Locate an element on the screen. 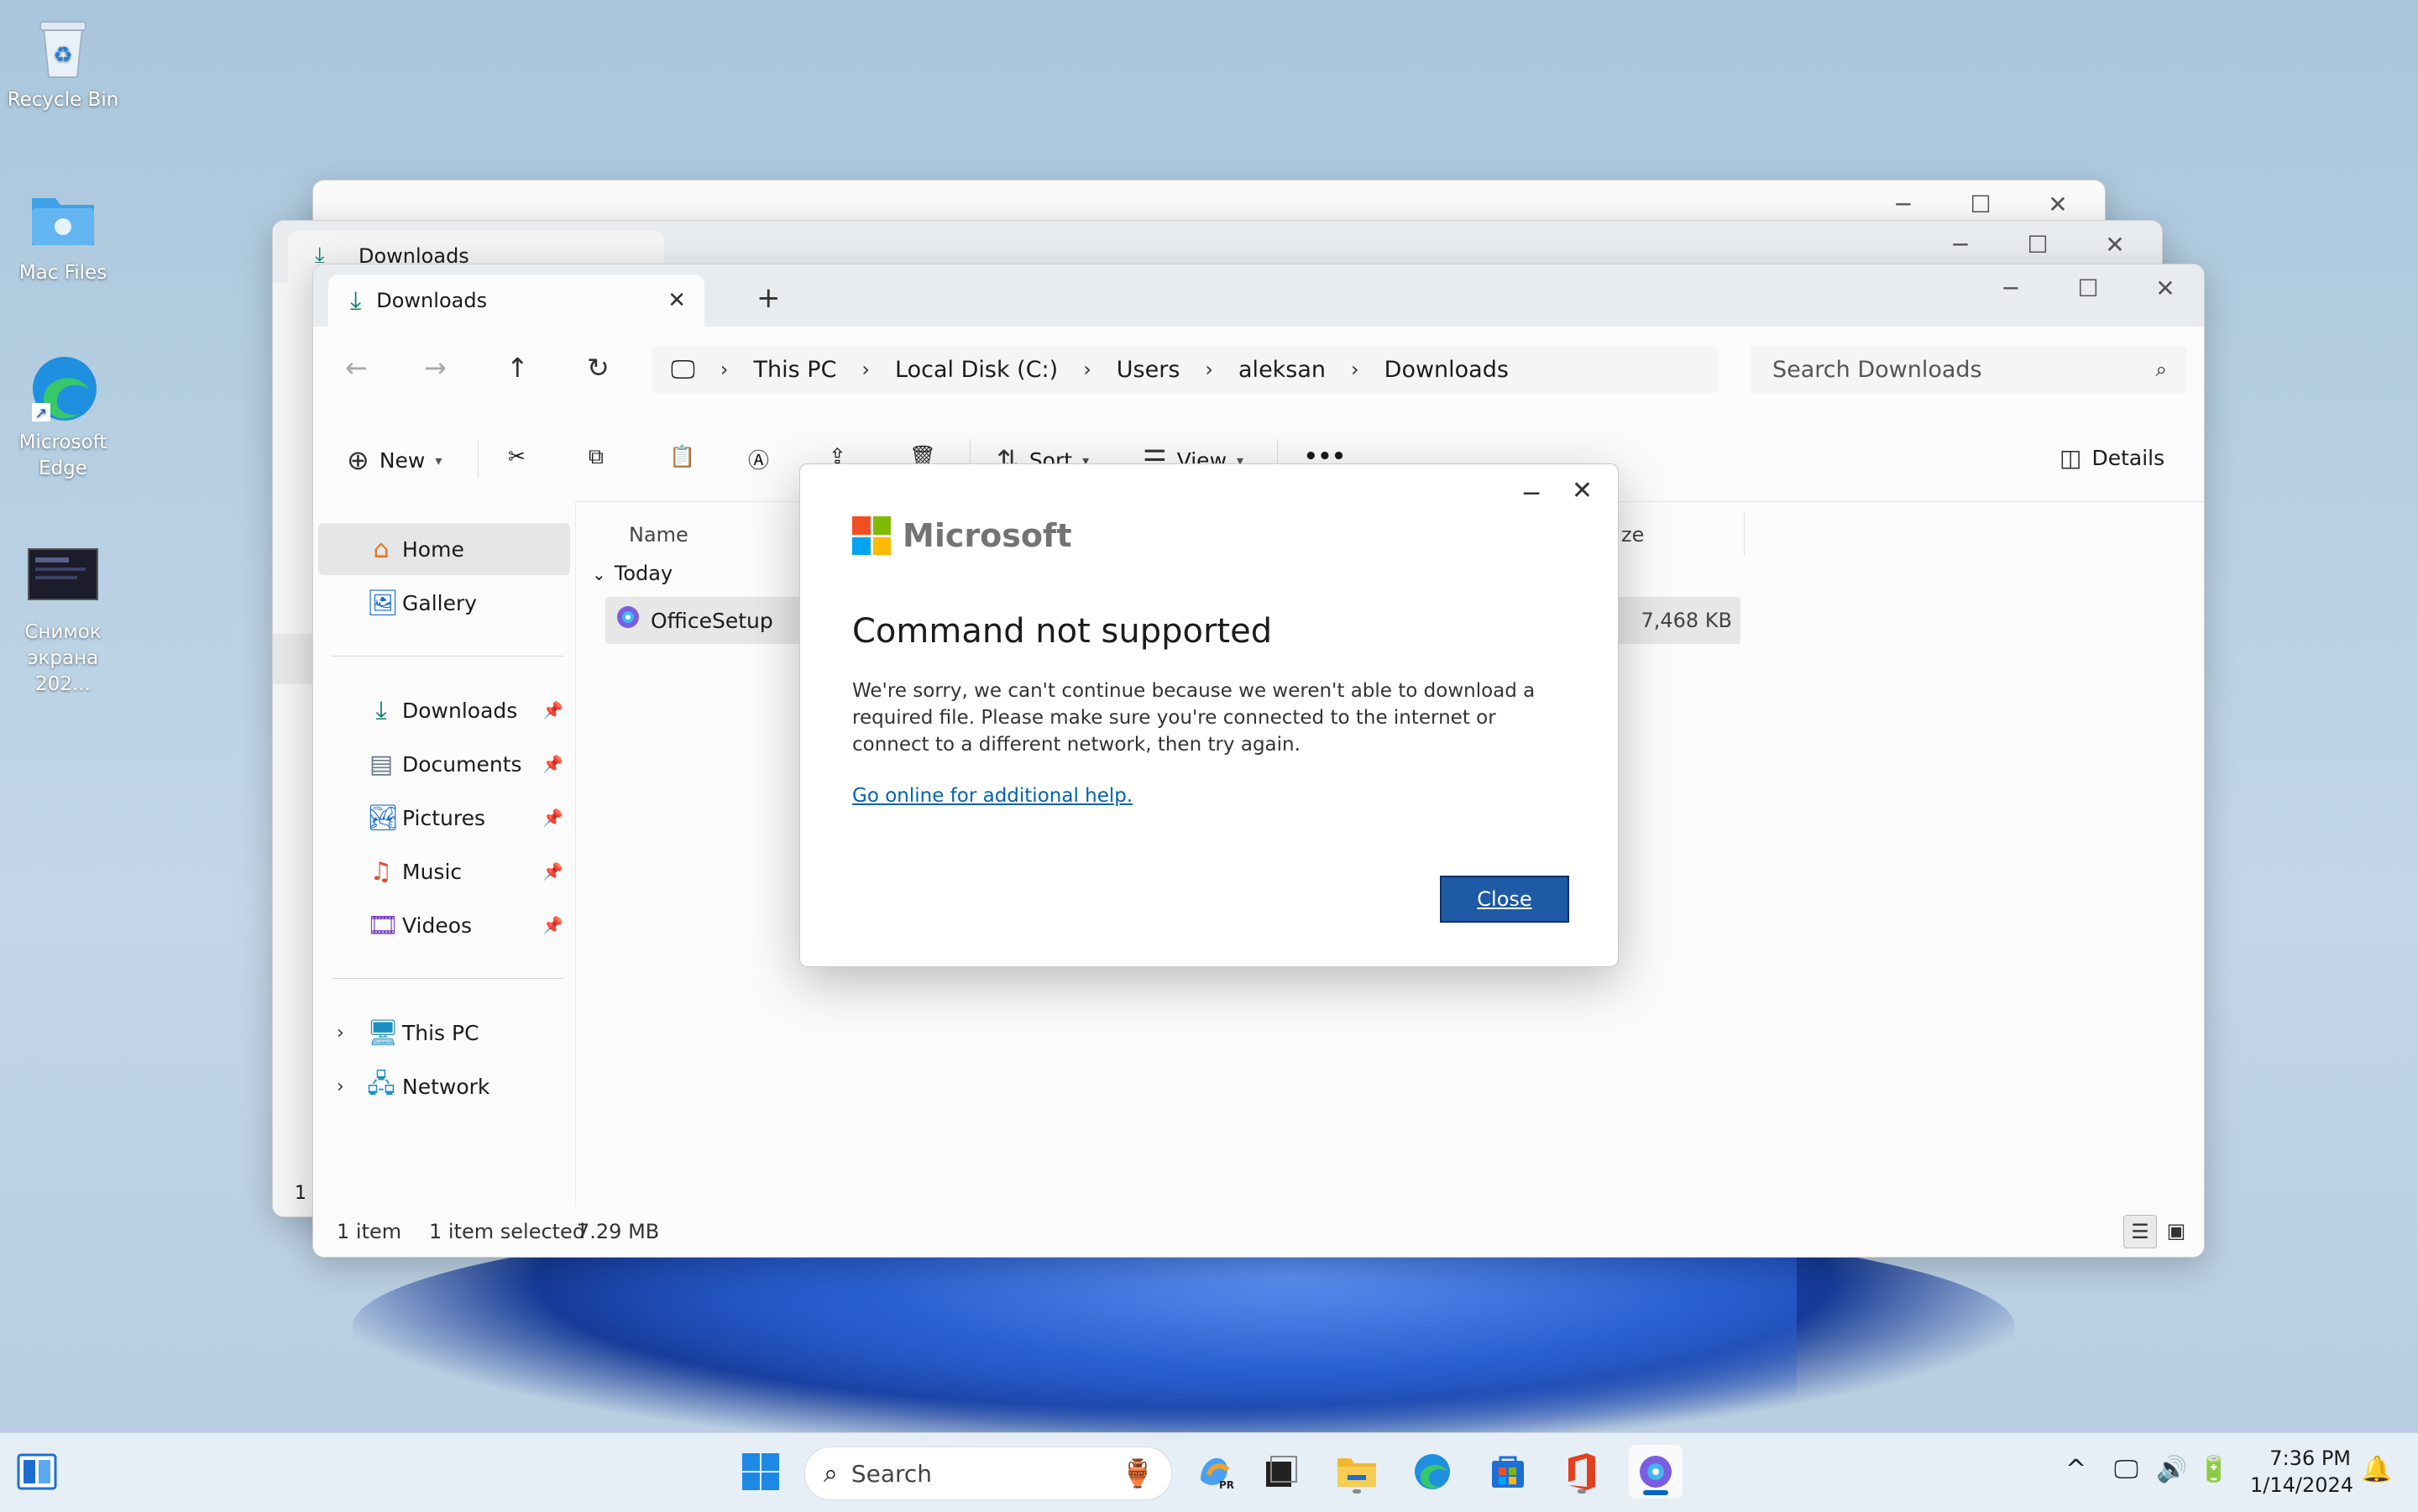 The image size is (2418, 1512). clock: 7:36 PM 1/14/2024 is located at coordinates (2301, 1472).